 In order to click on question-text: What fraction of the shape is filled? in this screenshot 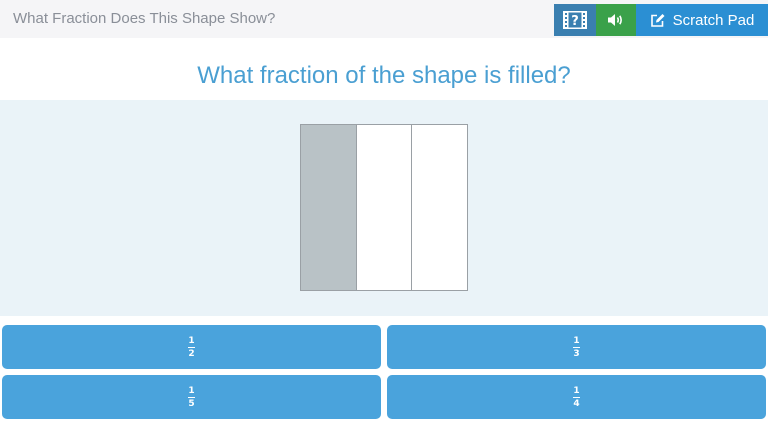, I will do `click(384, 75)`.